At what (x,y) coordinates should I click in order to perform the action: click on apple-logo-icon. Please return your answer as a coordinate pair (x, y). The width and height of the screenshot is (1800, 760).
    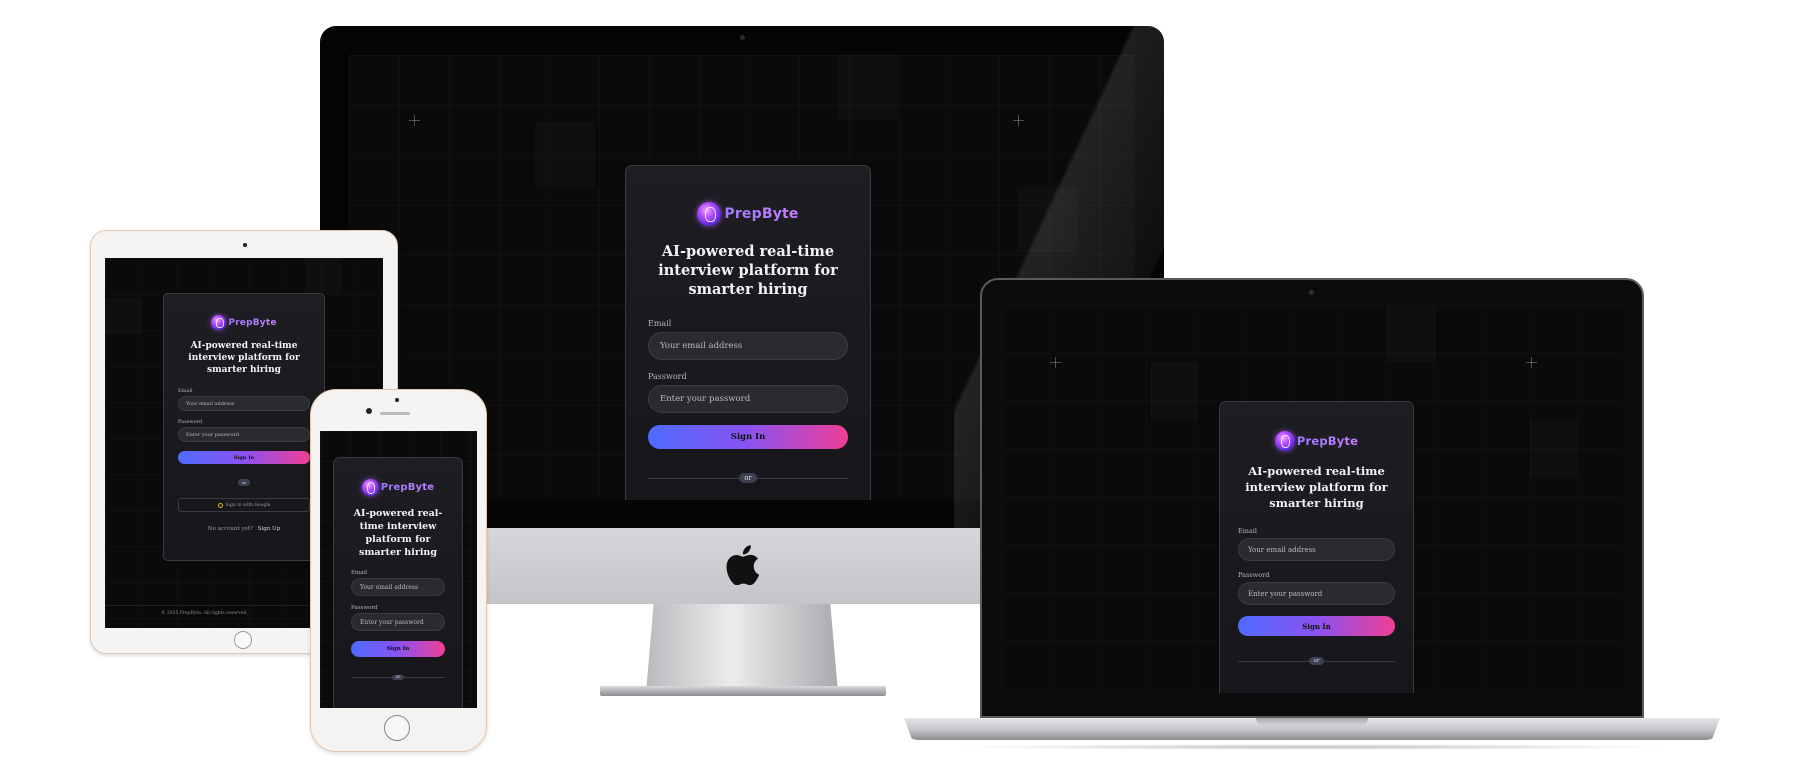
    Looking at the image, I should click on (743, 565).